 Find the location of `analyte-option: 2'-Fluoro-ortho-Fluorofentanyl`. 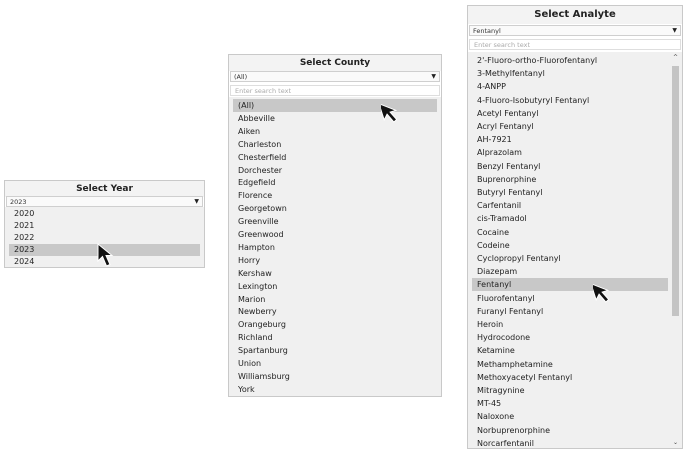

analyte-option: 2'-Fluoro-ortho-Fluorofentanyl is located at coordinates (570, 60).